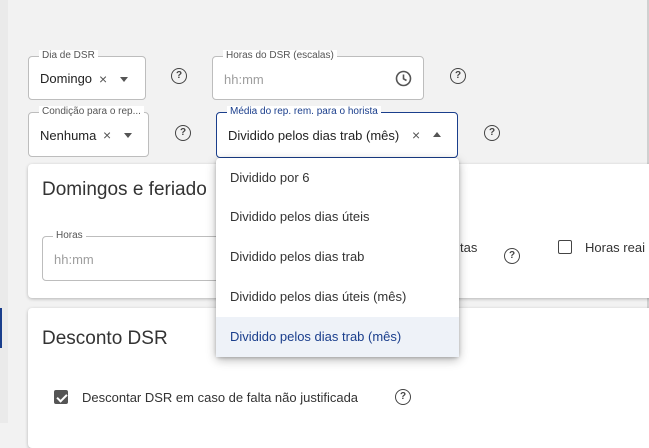  Describe the element at coordinates (4, 211) in the screenshot. I see `left-rail` at that location.